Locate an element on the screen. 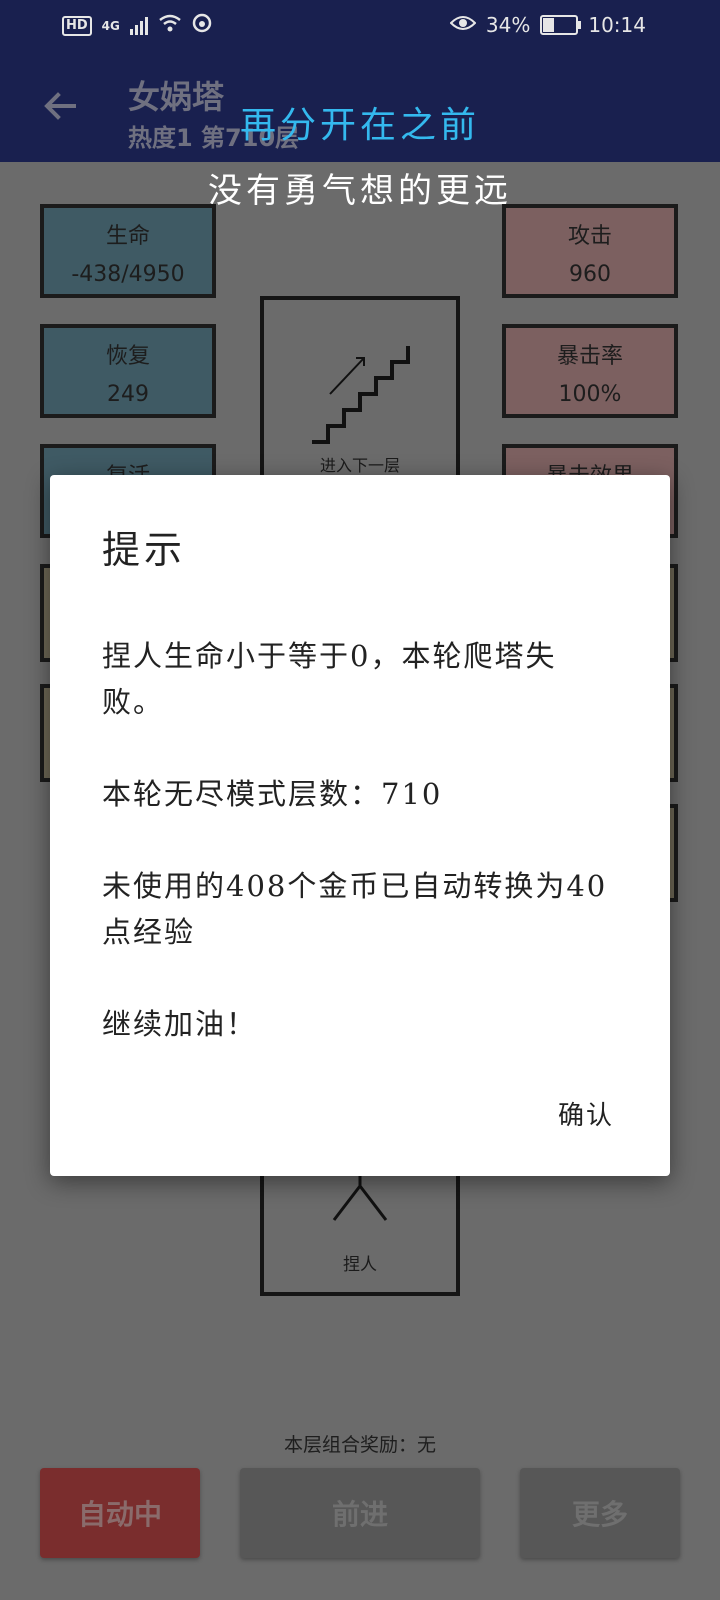 Image resolution: width=720 pixels, height=1600 pixels. floor-reward-text: 本层组合奖励：无 is located at coordinates (359, 1445).